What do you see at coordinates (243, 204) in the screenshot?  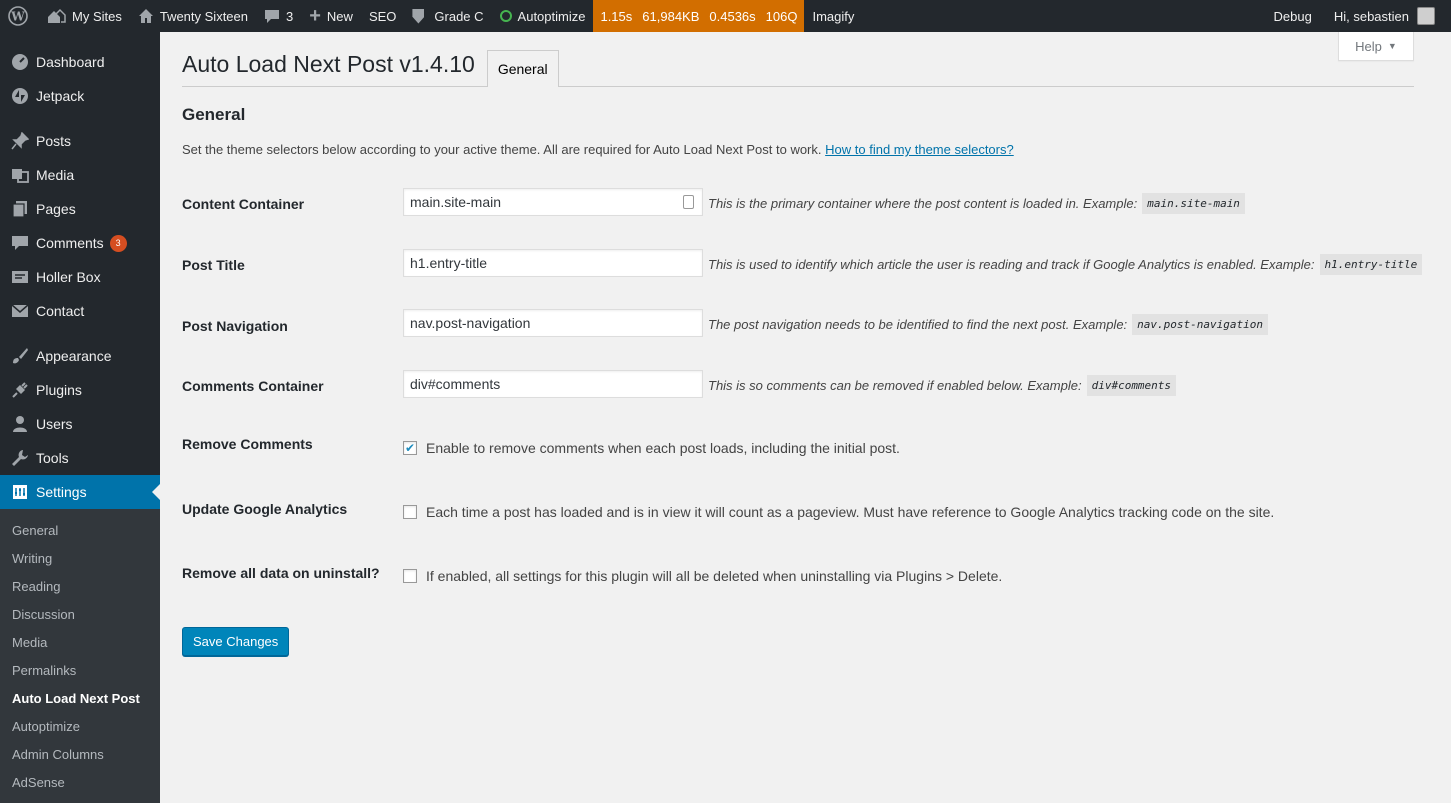 I see `content-container-label: Content Container` at bounding box center [243, 204].